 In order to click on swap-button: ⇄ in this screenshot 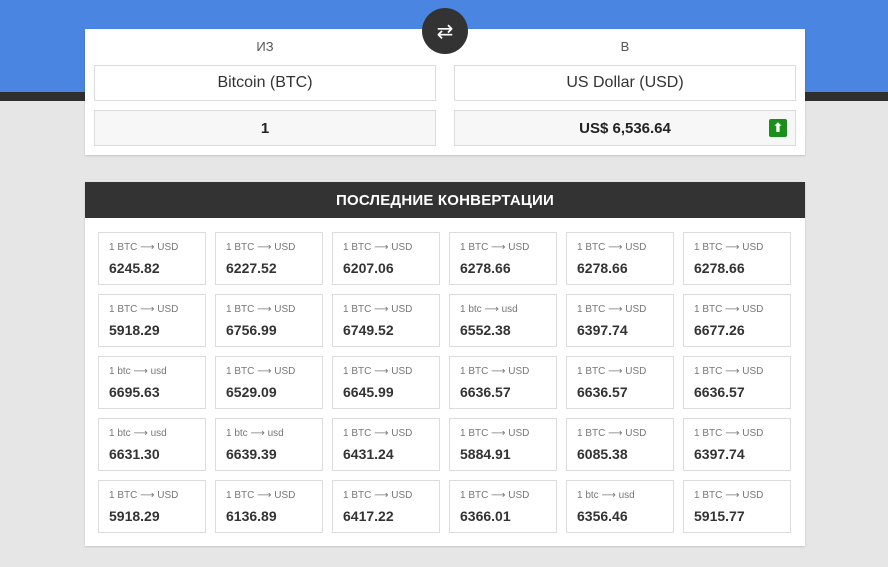, I will do `click(445, 31)`.